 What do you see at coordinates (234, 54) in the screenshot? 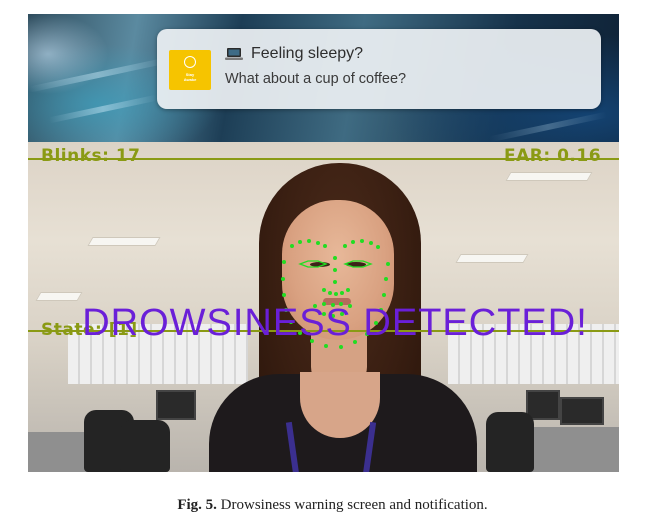
I see `laptop-icon` at bounding box center [234, 54].